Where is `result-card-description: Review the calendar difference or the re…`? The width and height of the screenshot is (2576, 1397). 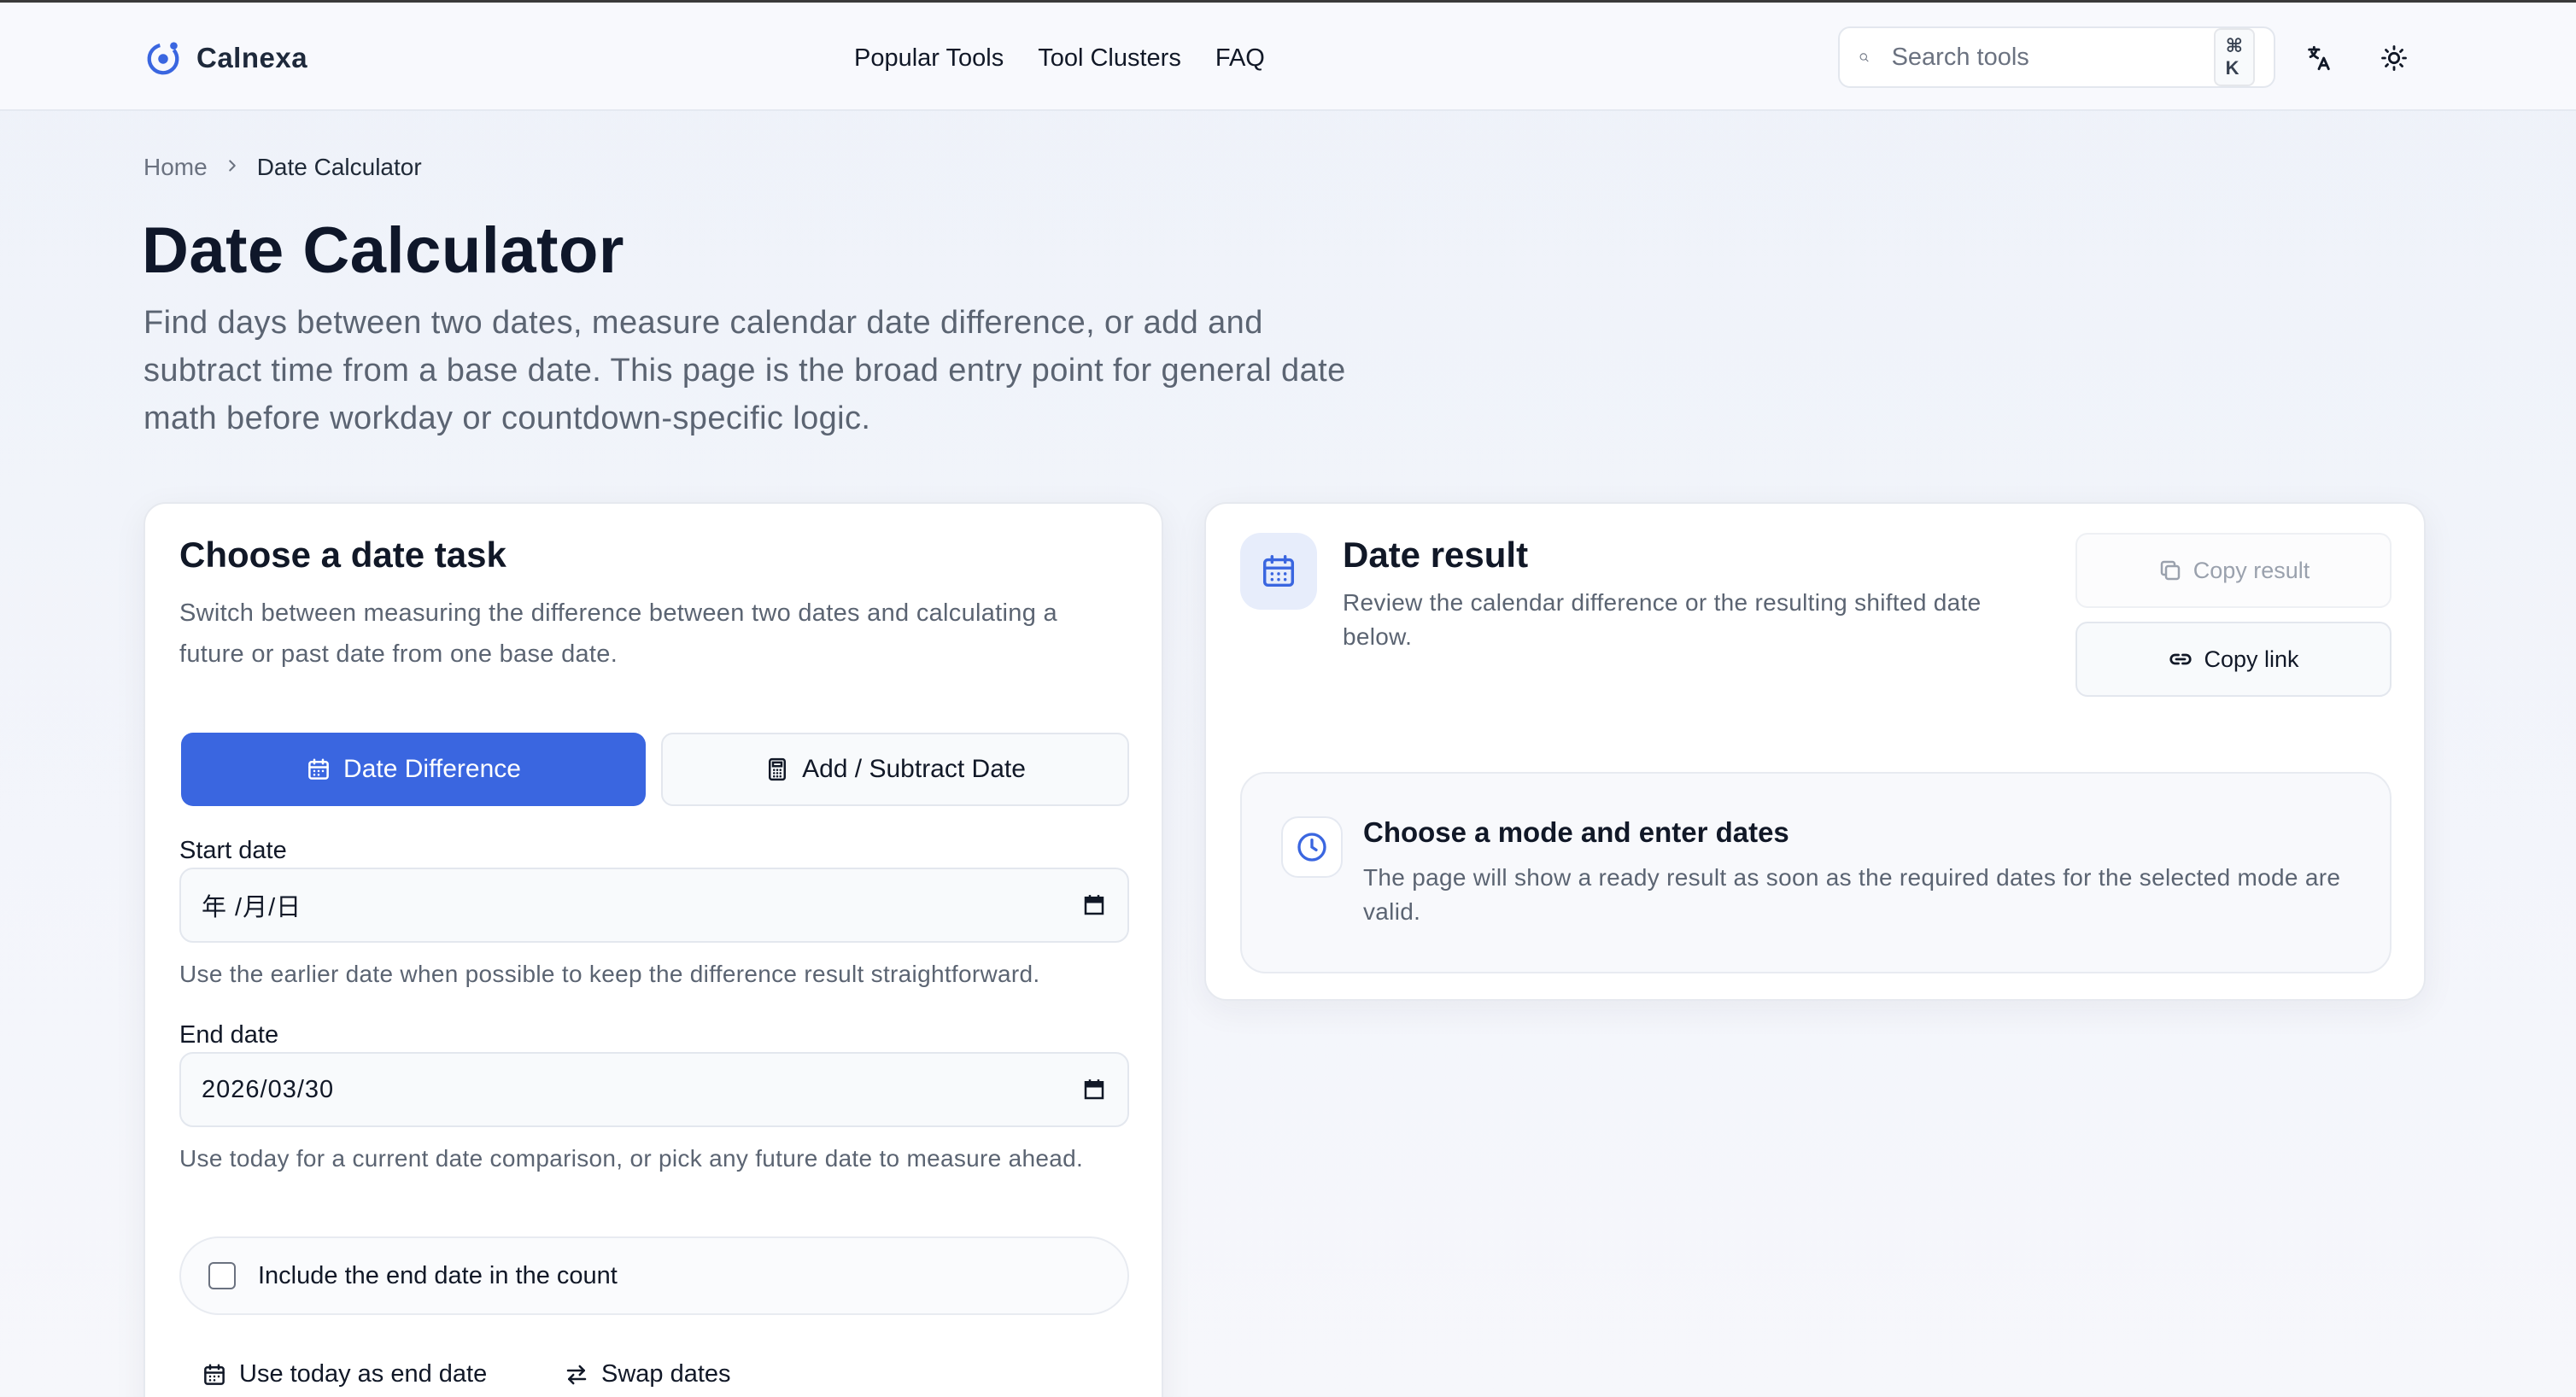
result-card-description: Review the calendar difference or the re… is located at coordinates (1662, 619).